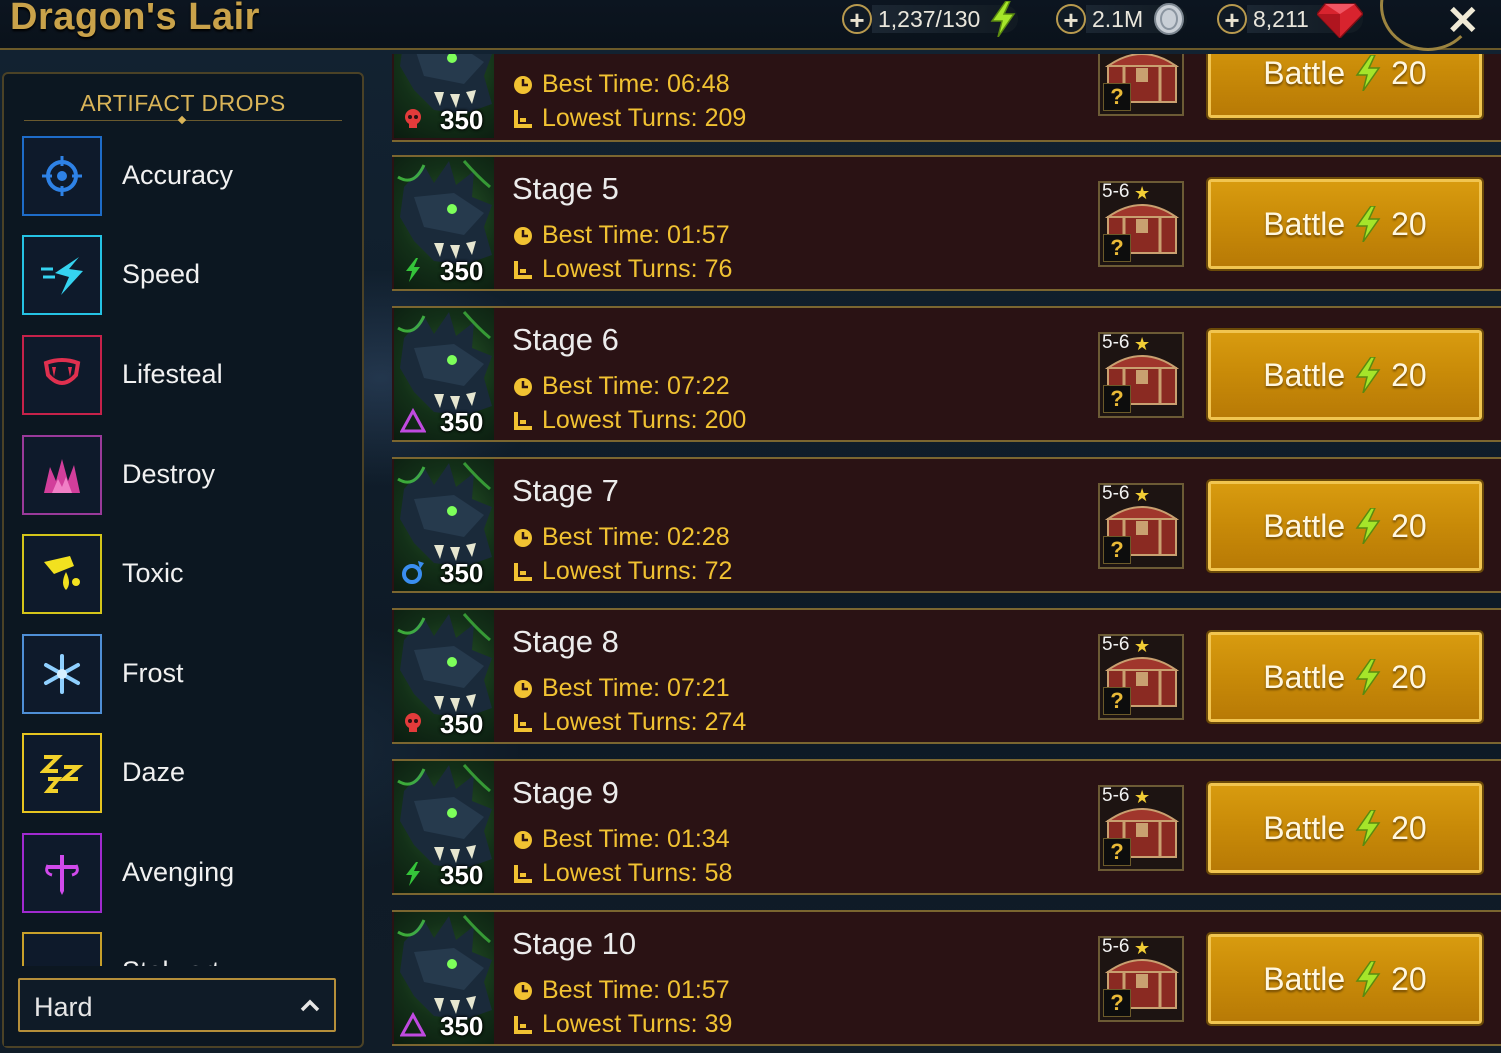 Image resolution: width=1501 pixels, height=1053 pixels. What do you see at coordinates (1339, 20) in the screenshot?
I see `ruby-gem-icon` at bounding box center [1339, 20].